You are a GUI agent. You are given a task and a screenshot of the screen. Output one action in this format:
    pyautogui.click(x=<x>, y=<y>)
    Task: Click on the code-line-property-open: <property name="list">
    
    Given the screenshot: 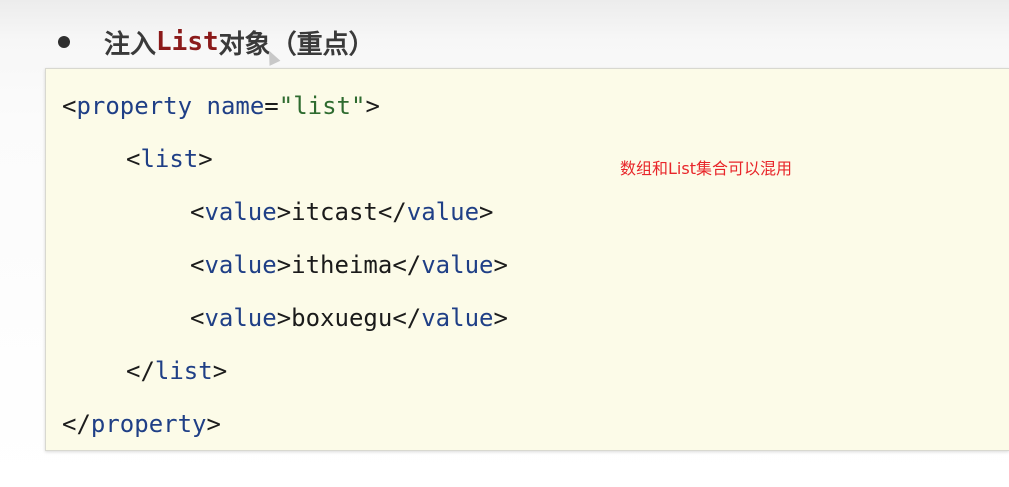 What is the action you would take?
    pyautogui.click(x=221, y=106)
    